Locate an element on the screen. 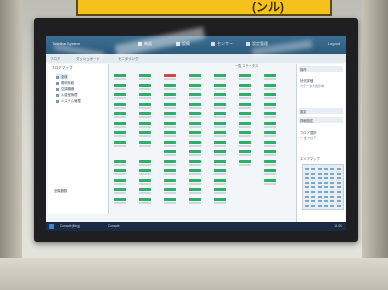  tree-item-lighting: 照明系統 is located at coordinates (65, 82).